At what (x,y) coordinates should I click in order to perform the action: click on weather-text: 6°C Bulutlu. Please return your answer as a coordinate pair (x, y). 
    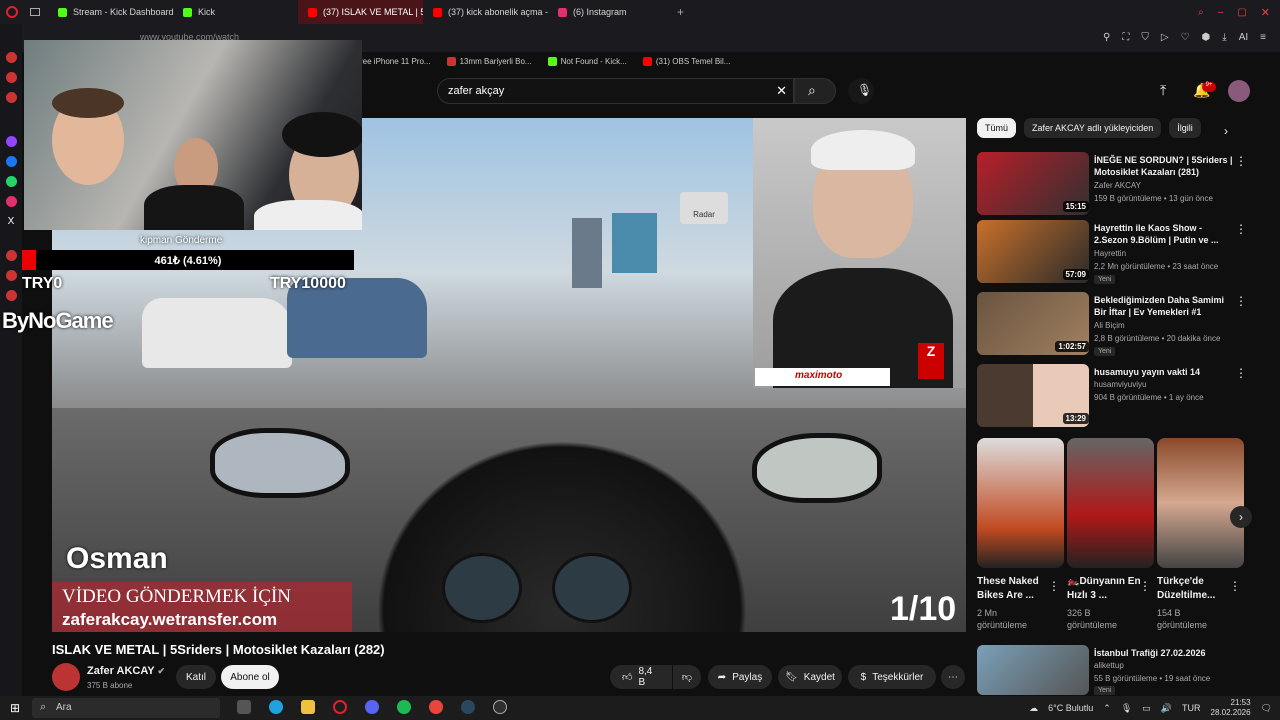
    Looking at the image, I should click on (1070, 708).